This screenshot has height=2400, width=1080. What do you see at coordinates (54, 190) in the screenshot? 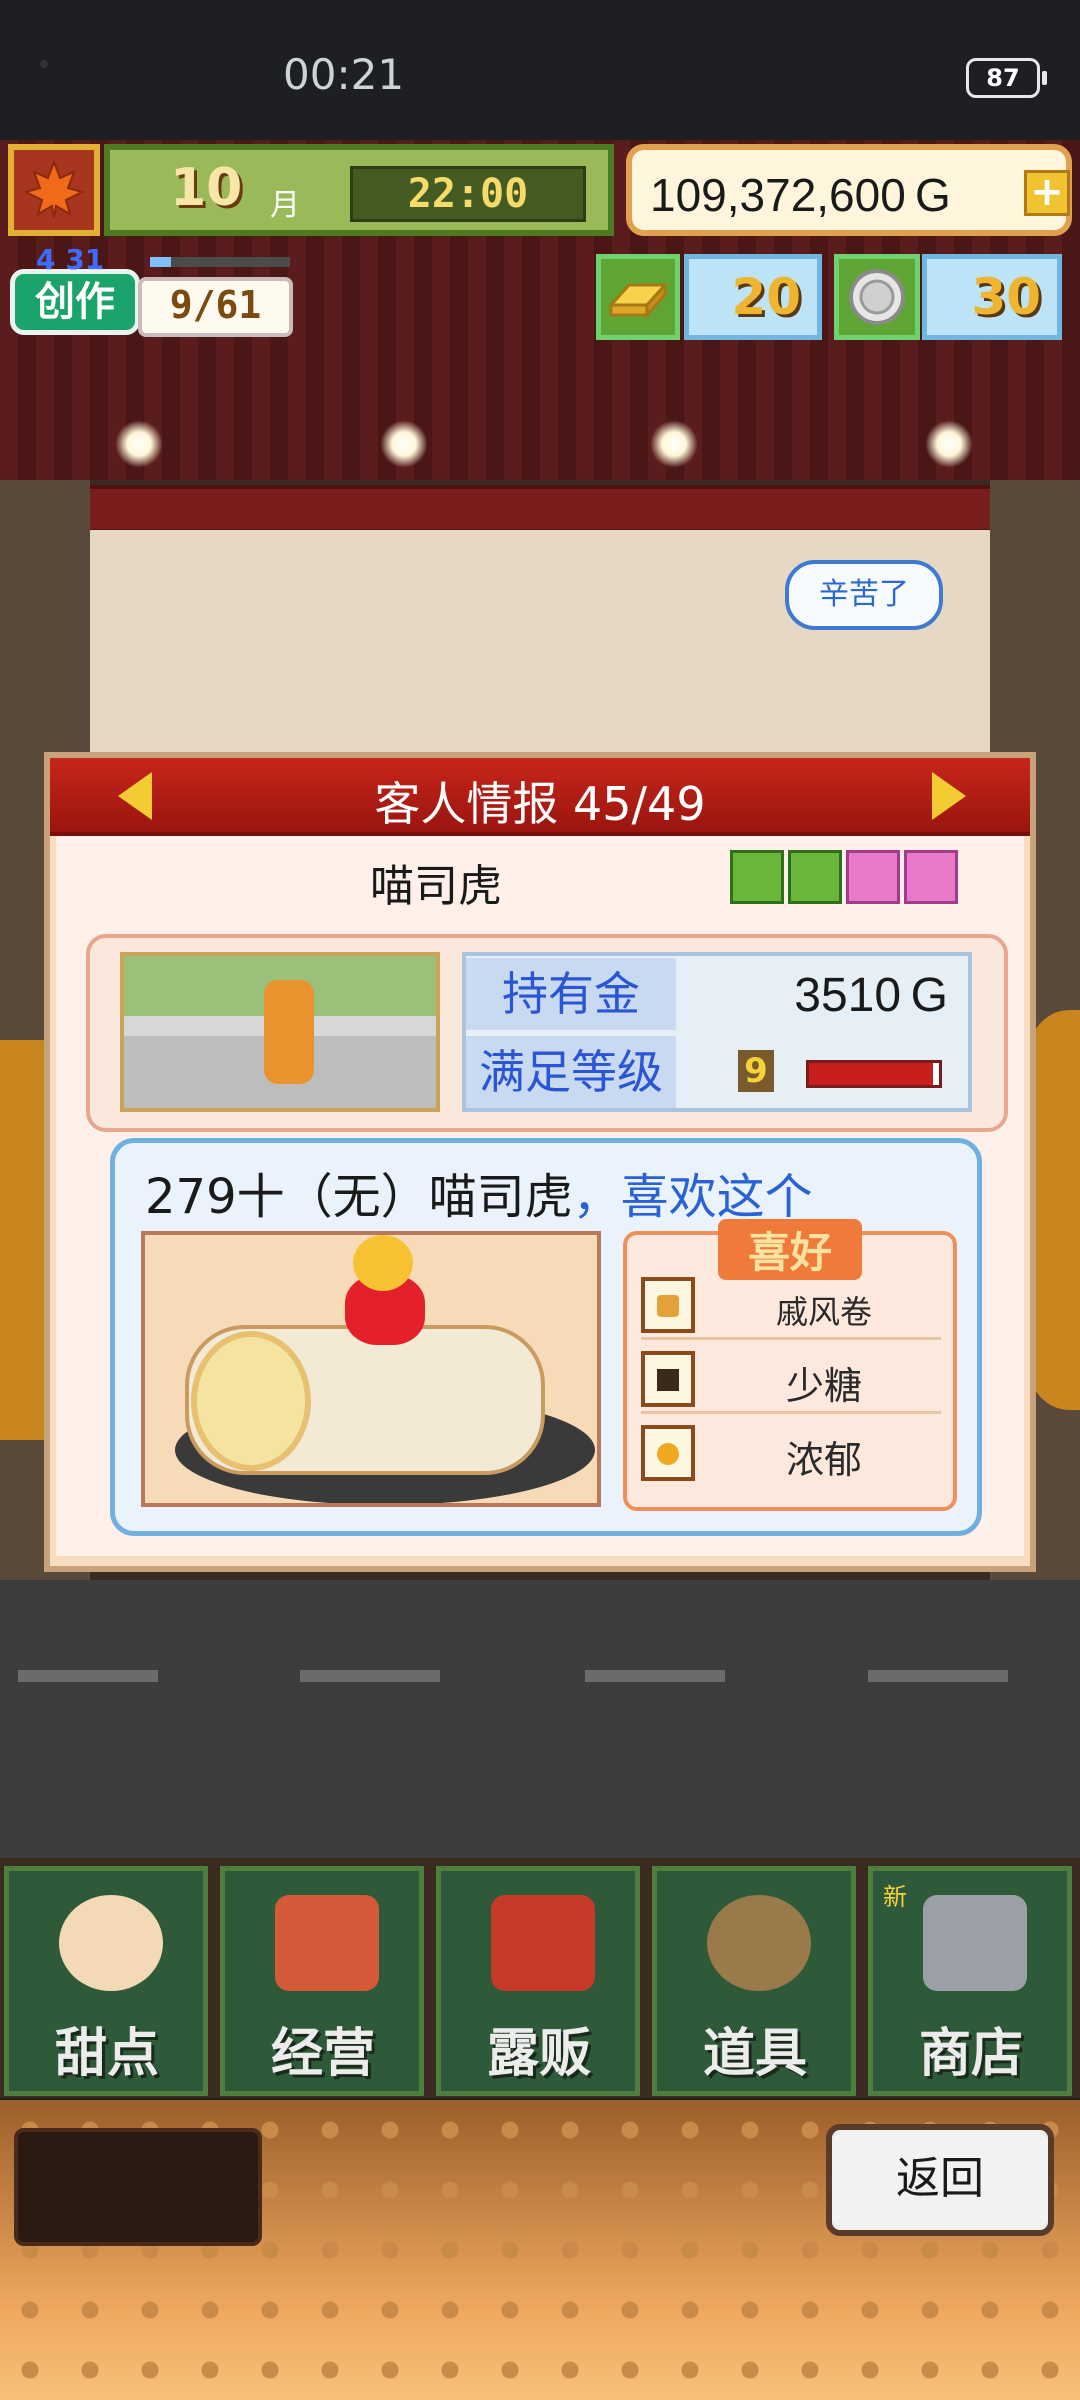
I see `season-maple-leaf-icon` at bounding box center [54, 190].